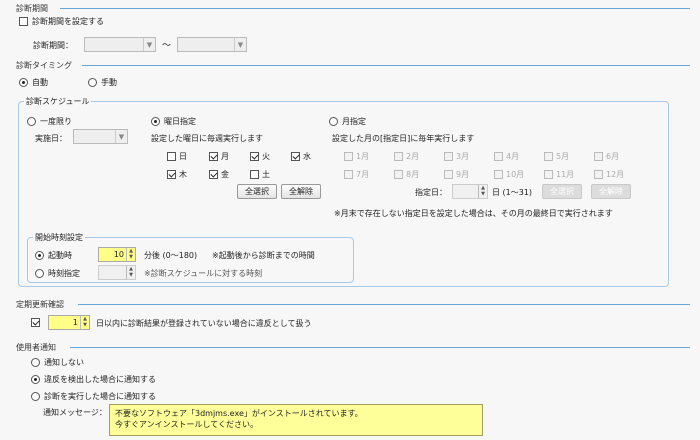 The width and height of the screenshot is (700, 440). Describe the element at coordinates (53, 45) in the screenshot. I see `period-field-label: 診断期間：` at that location.